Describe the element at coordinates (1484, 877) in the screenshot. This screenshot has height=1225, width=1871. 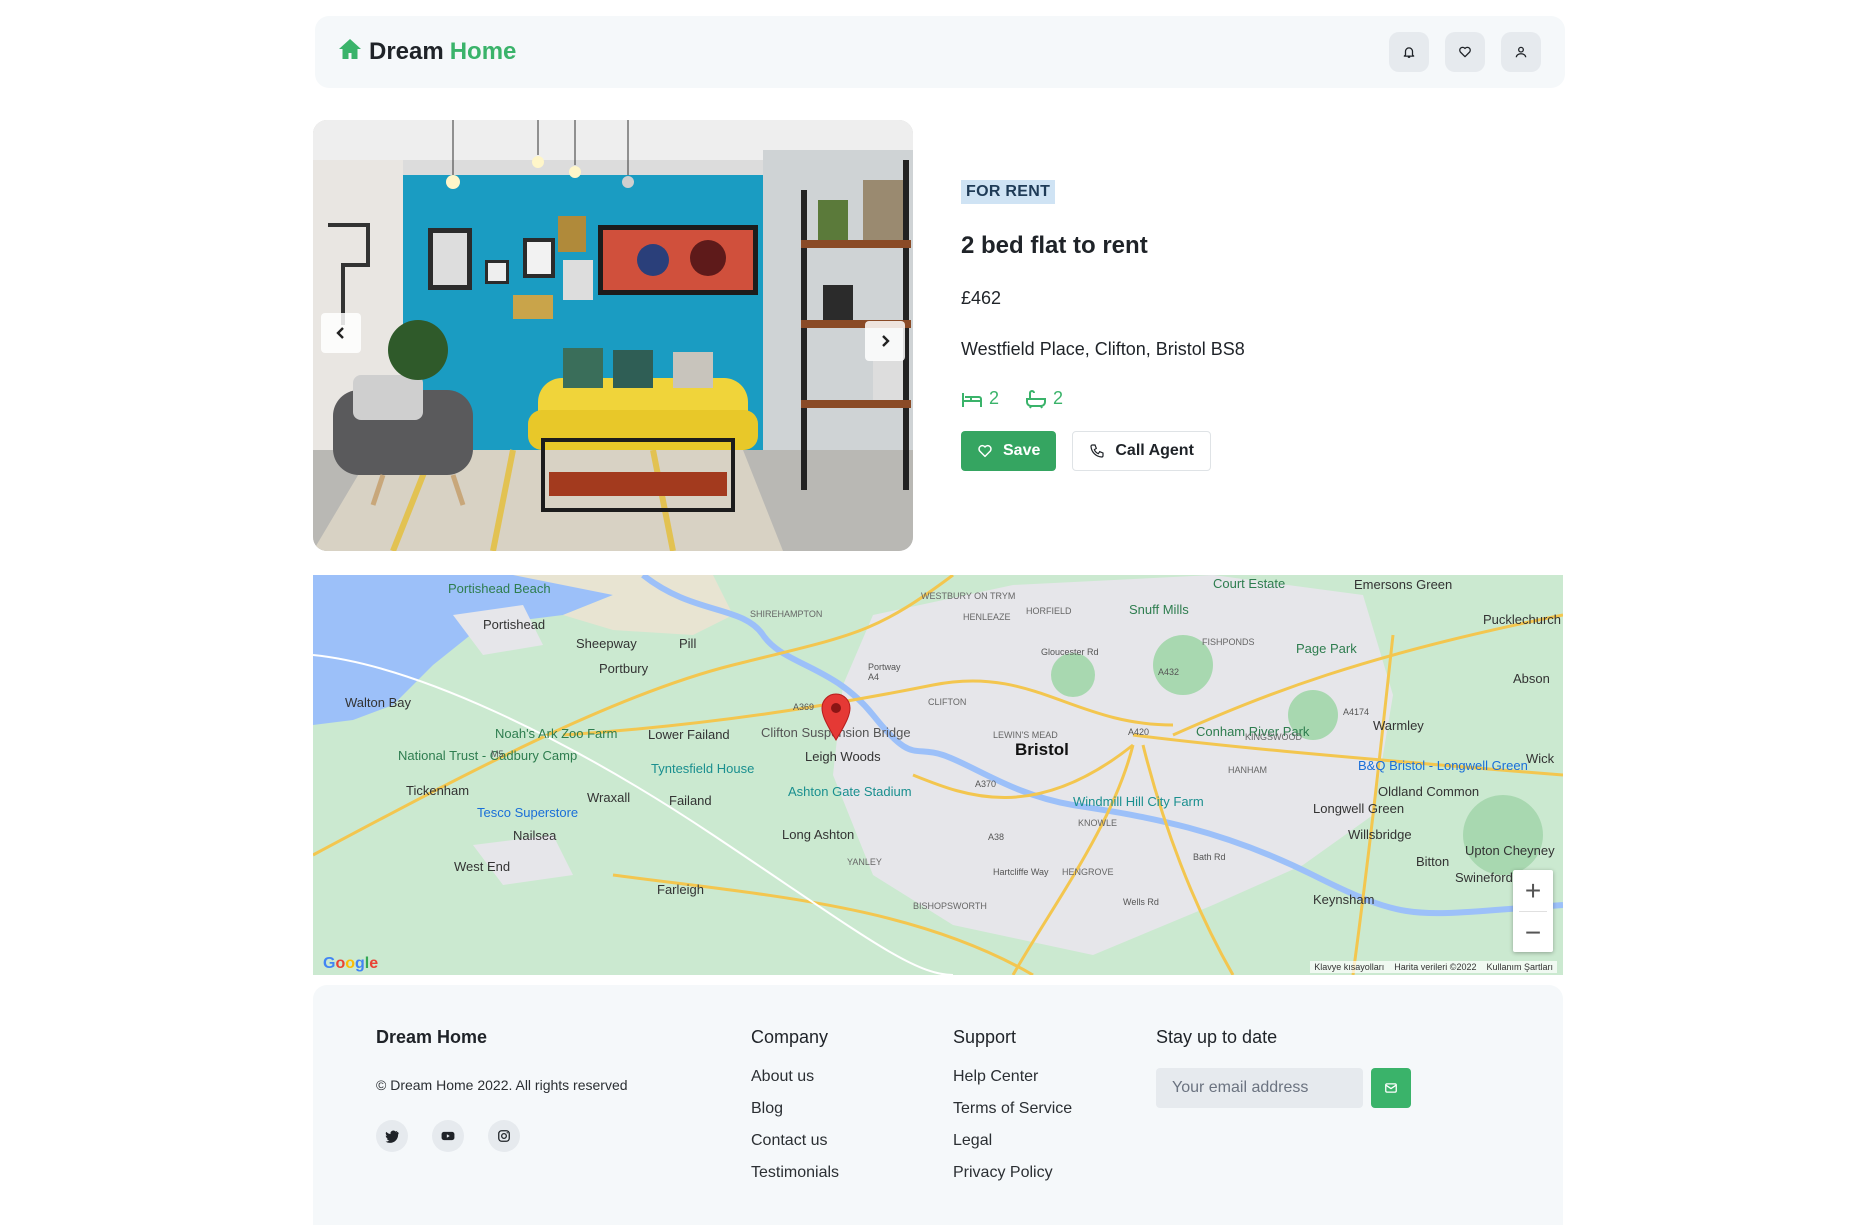
I see `map-place-label: Swineford` at that location.